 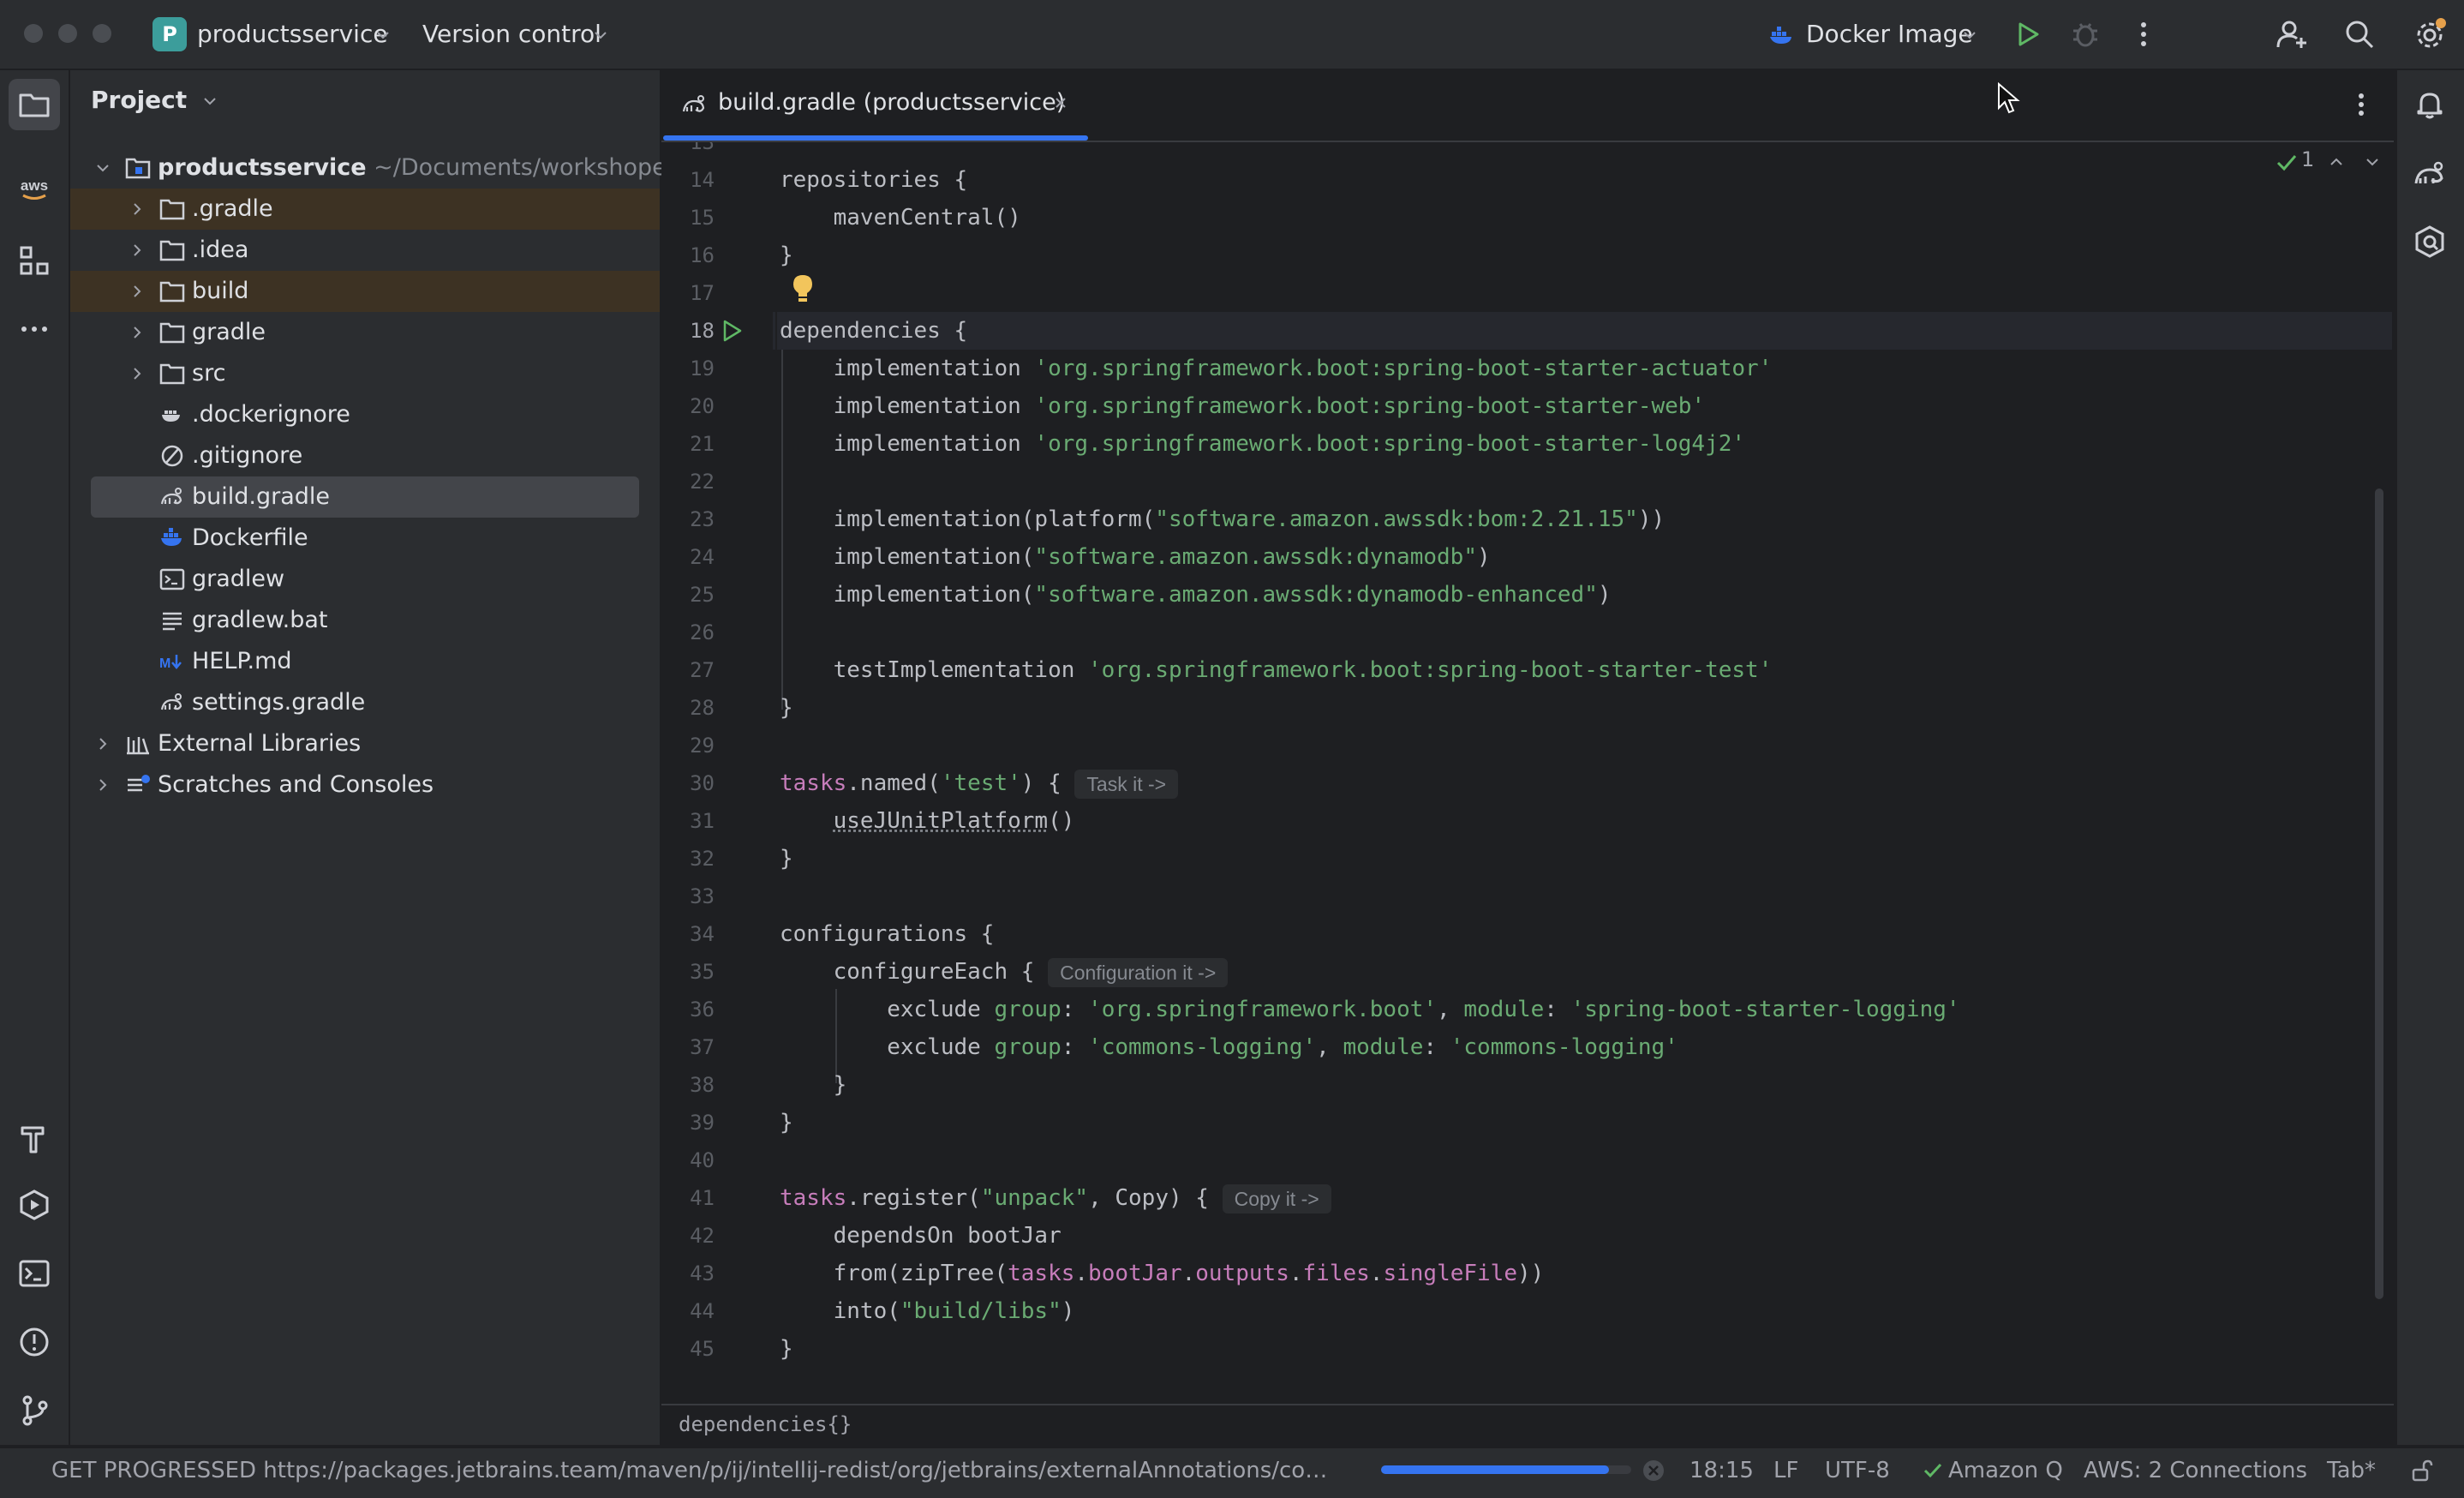 I want to click on line-number: 39, so click(x=688, y=1122).